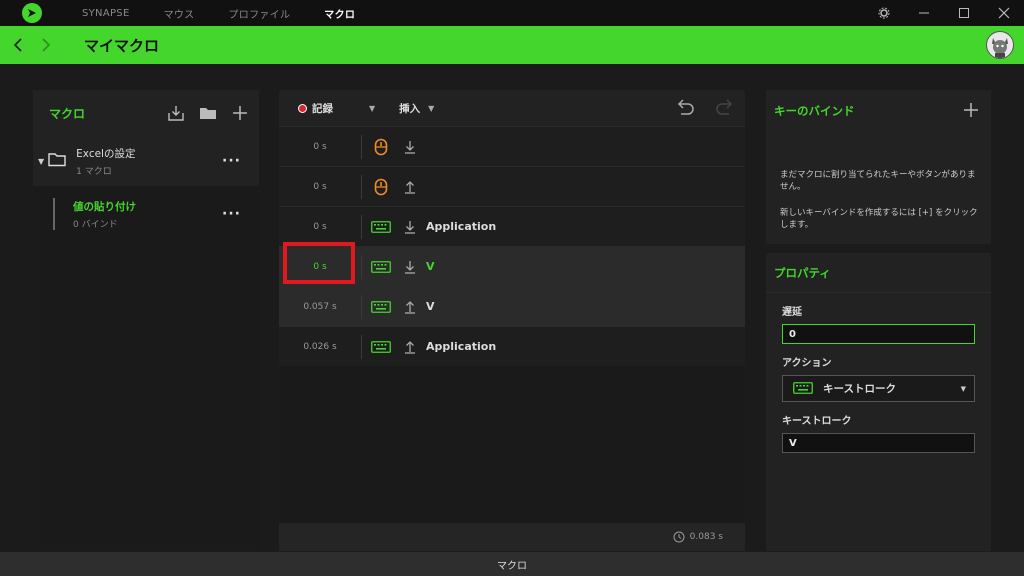 The image size is (1024, 576). I want to click on window-controls, so click(944, 13).